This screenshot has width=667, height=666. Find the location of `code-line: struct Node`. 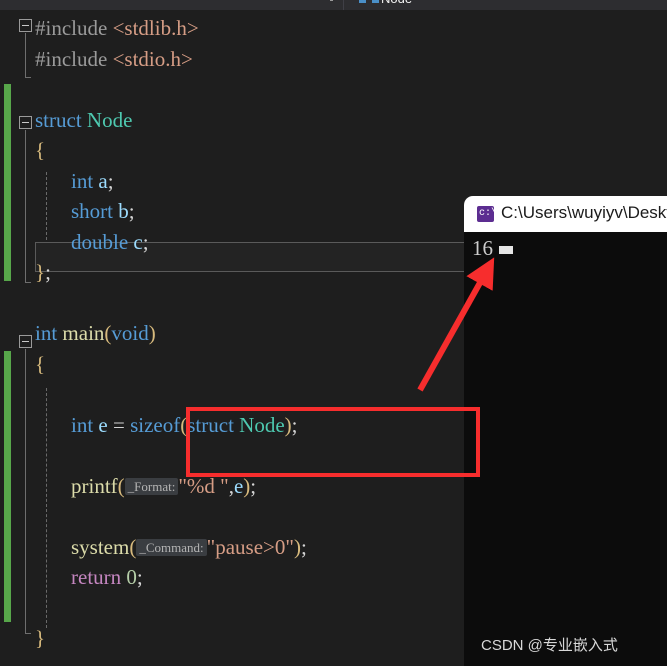

code-line: struct Node is located at coordinates (84, 119).